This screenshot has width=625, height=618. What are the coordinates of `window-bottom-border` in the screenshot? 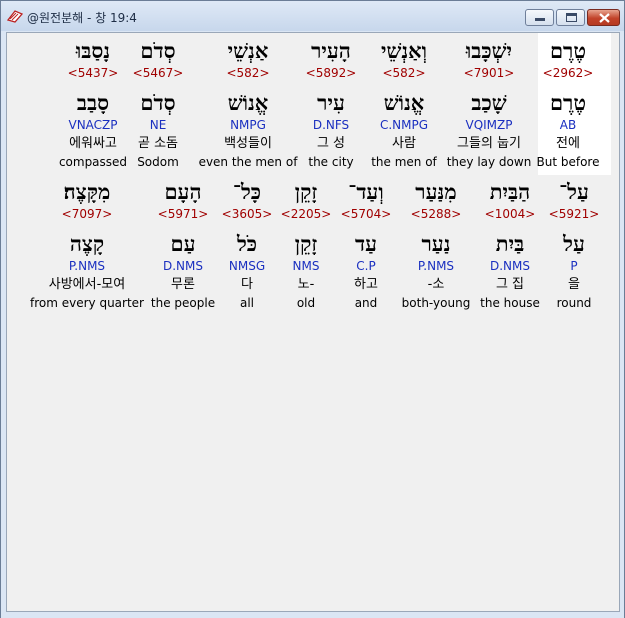 It's located at (312, 615).